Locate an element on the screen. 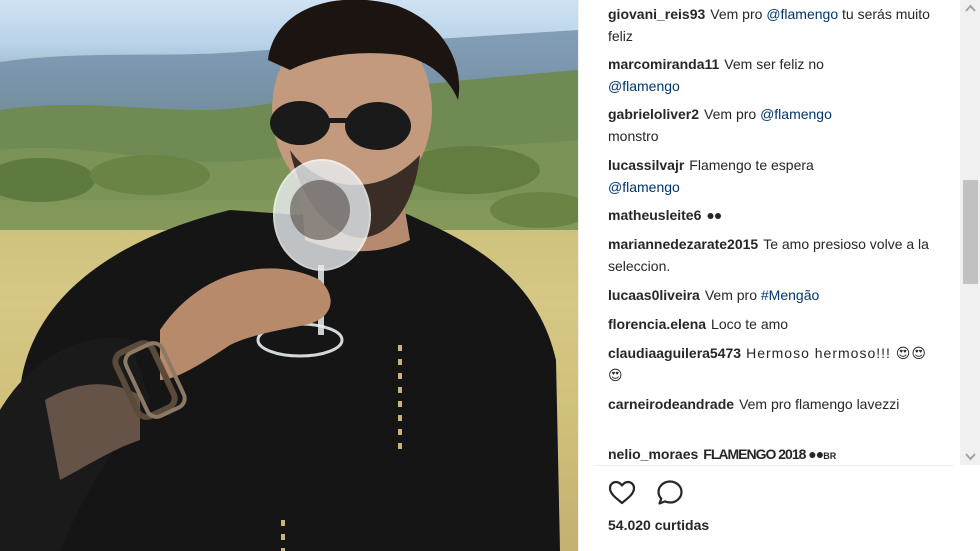 The image size is (980, 551). comment: nelio_moraes FLAMENGO 2018 ●●BR is located at coordinates (773, 454).